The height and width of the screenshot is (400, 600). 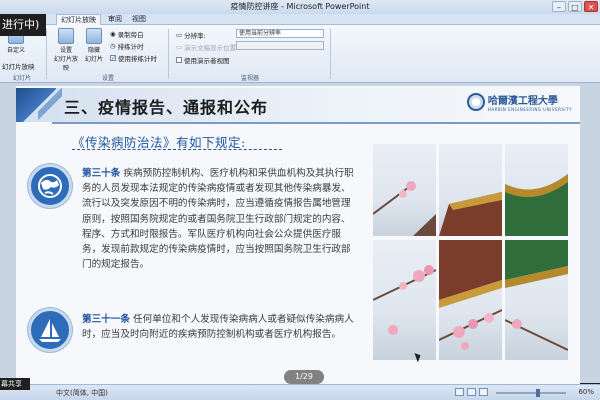 What do you see at coordinates (101, 173) in the screenshot?
I see `article-30-label: 第三十条` at bounding box center [101, 173].